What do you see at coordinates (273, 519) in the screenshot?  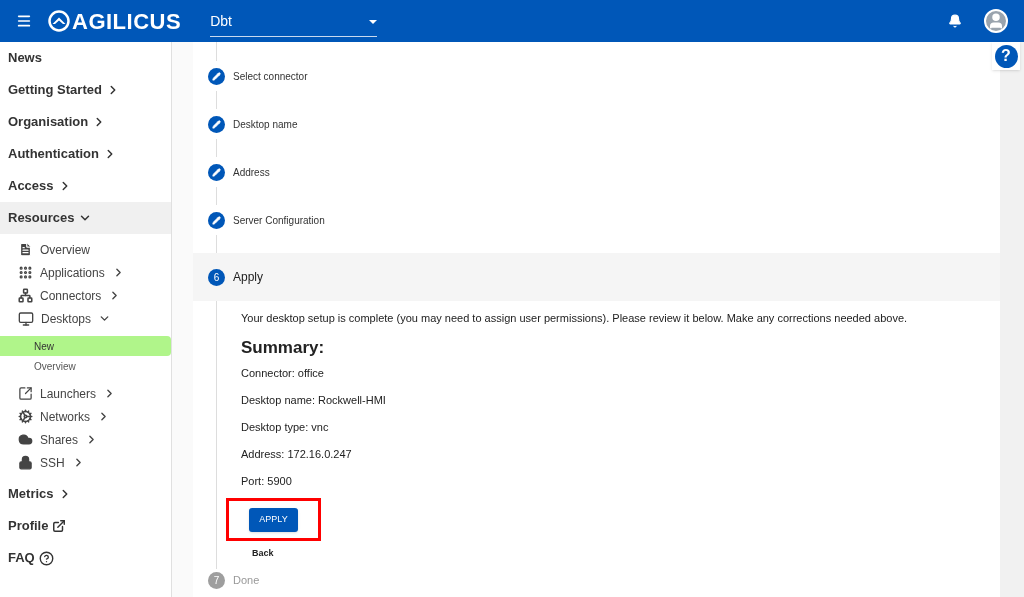 I see `apply-button: APPLY` at bounding box center [273, 519].